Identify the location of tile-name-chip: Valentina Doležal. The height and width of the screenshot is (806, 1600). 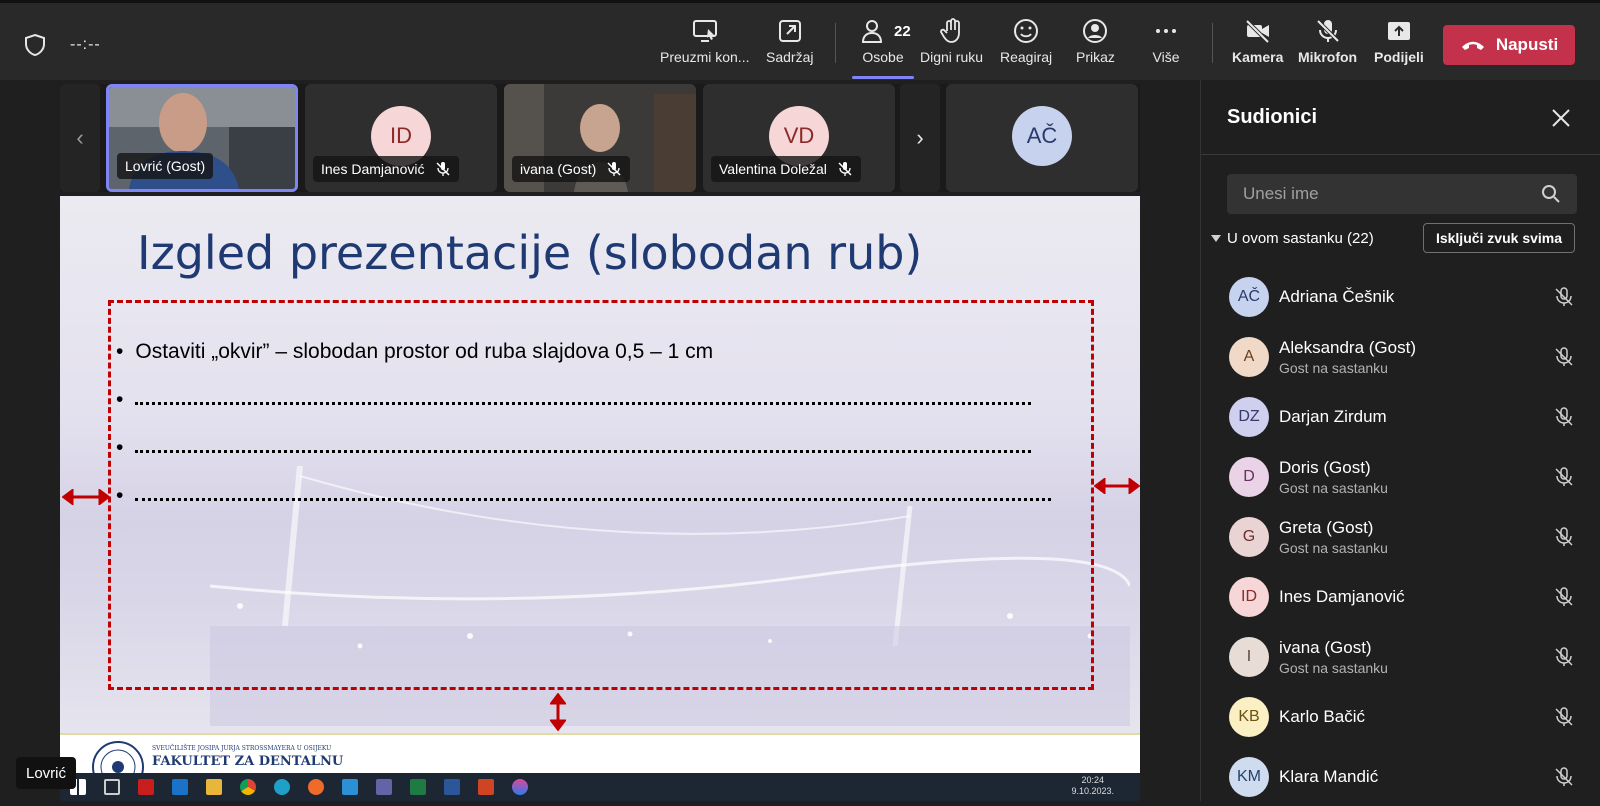
(786, 169).